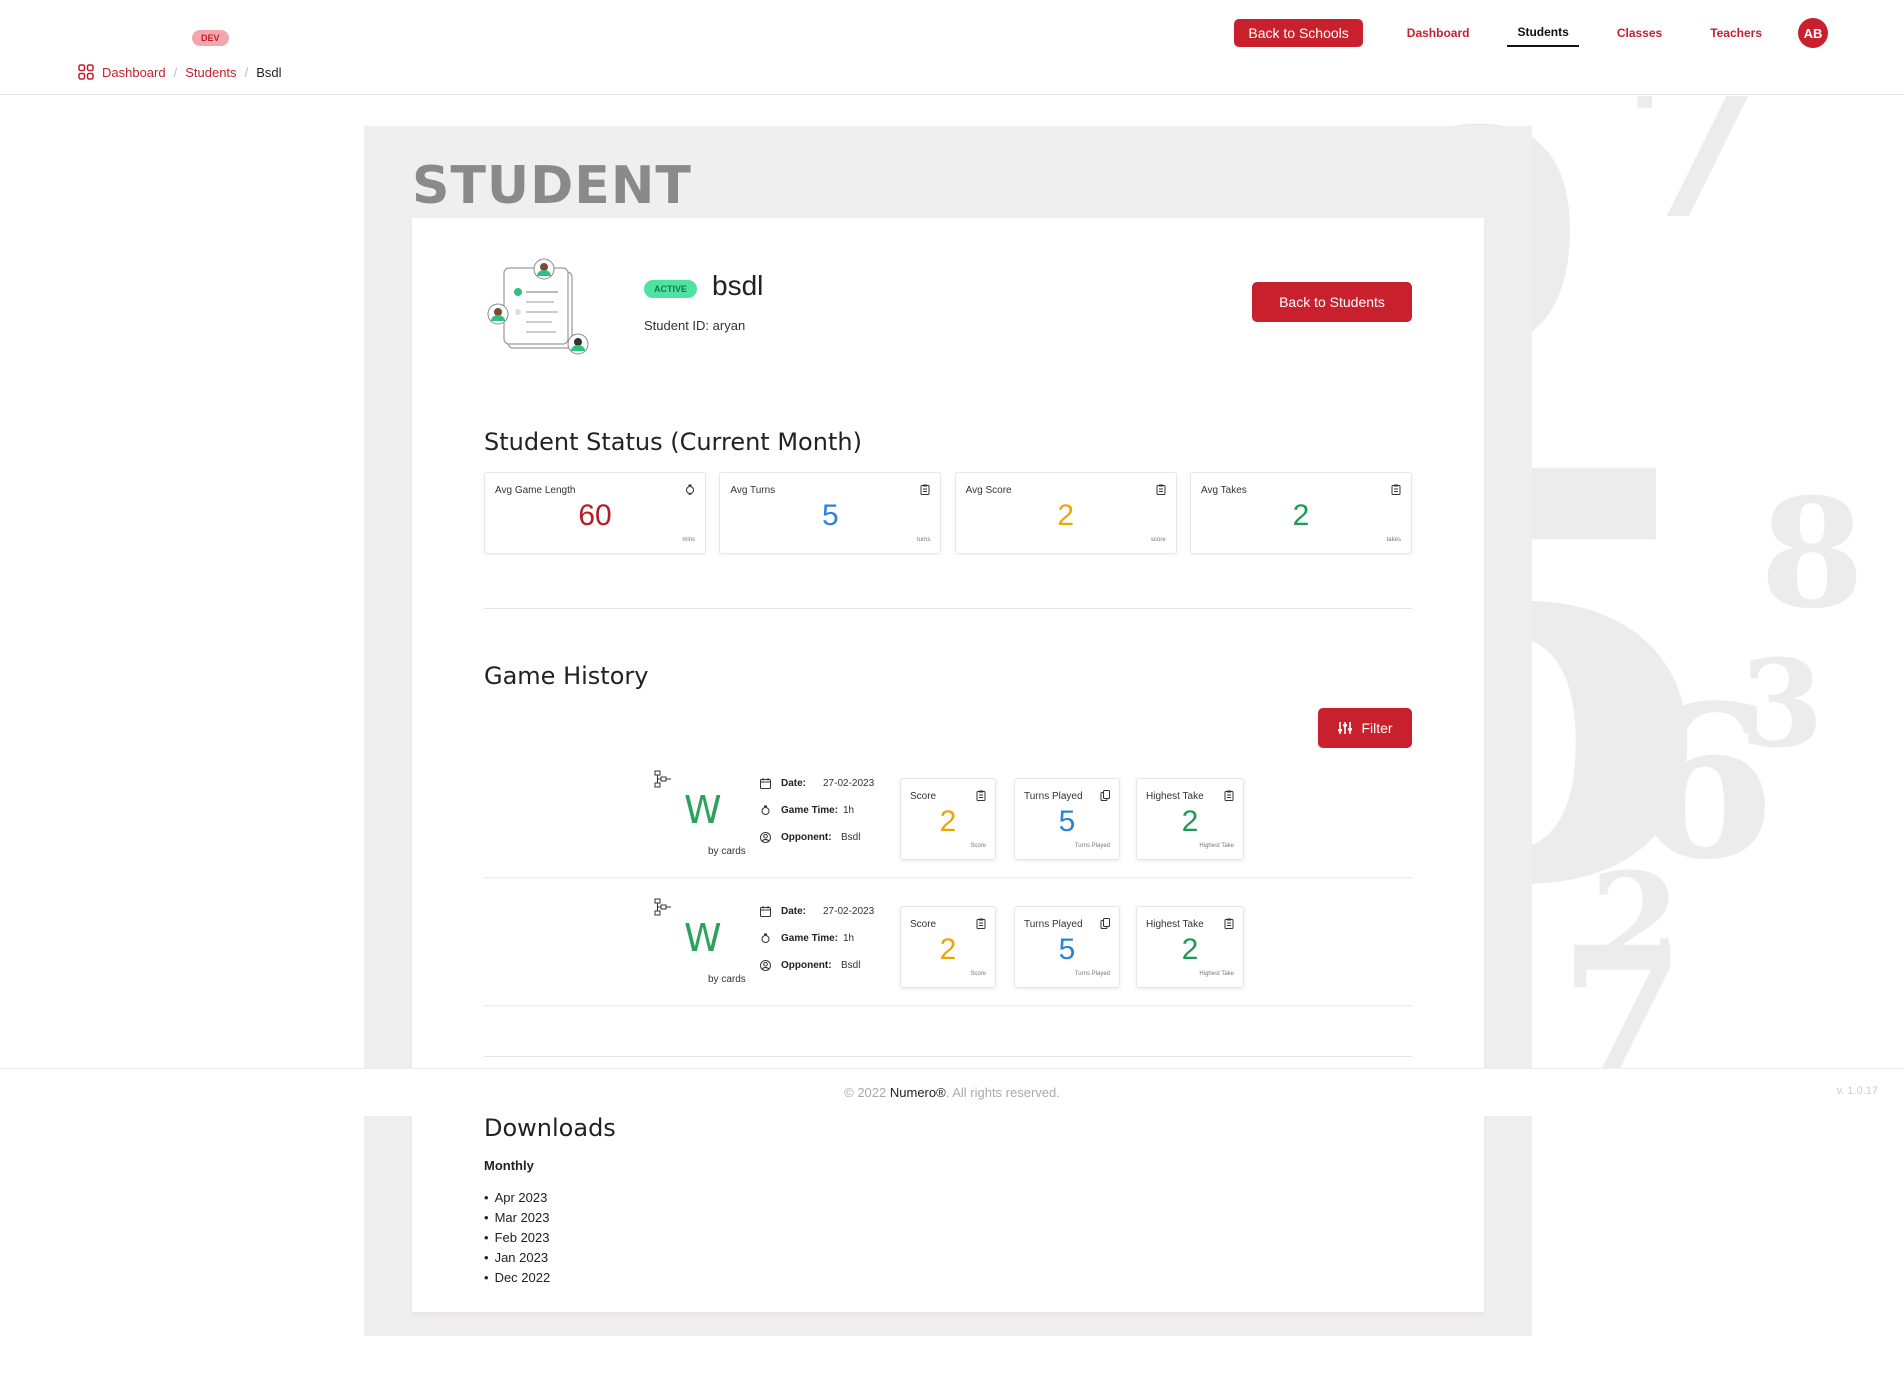 This screenshot has height=1400, width=1904. I want to click on date-label: Date:, so click(794, 783).